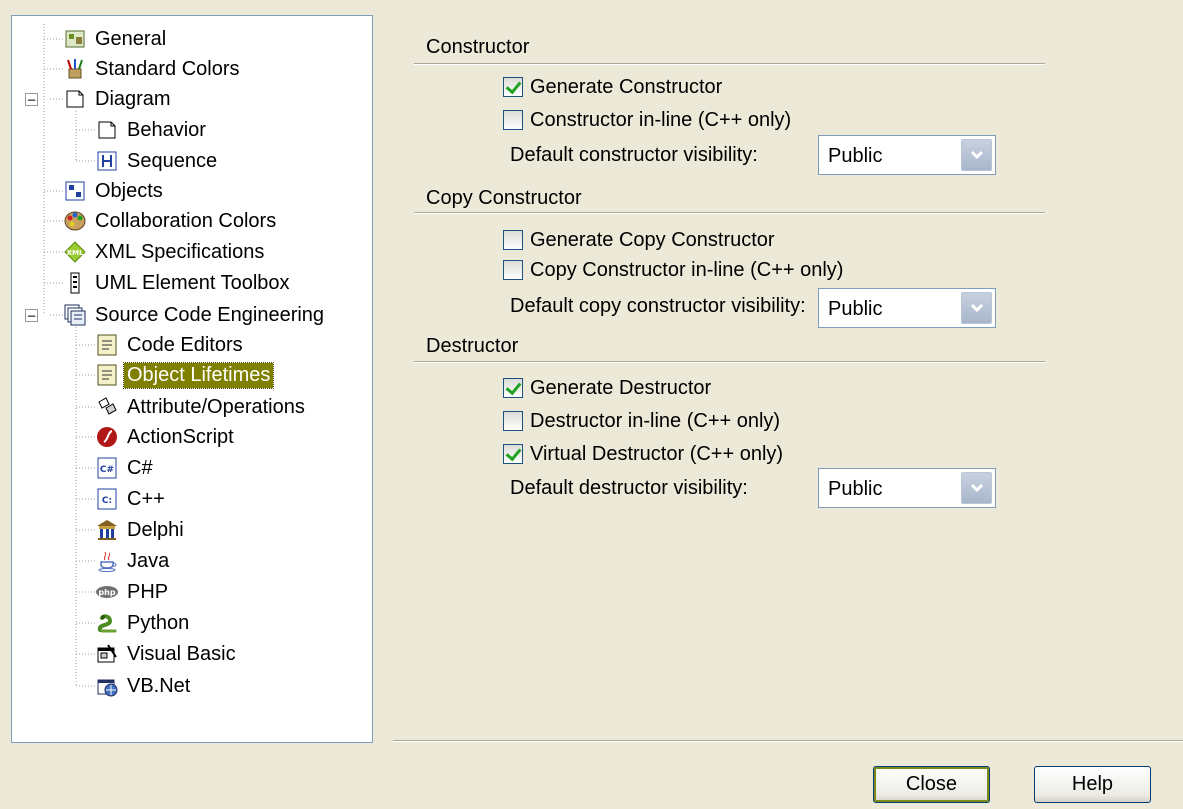 The width and height of the screenshot is (1183, 809). What do you see at coordinates (107, 161) in the screenshot?
I see `sequence-icon` at bounding box center [107, 161].